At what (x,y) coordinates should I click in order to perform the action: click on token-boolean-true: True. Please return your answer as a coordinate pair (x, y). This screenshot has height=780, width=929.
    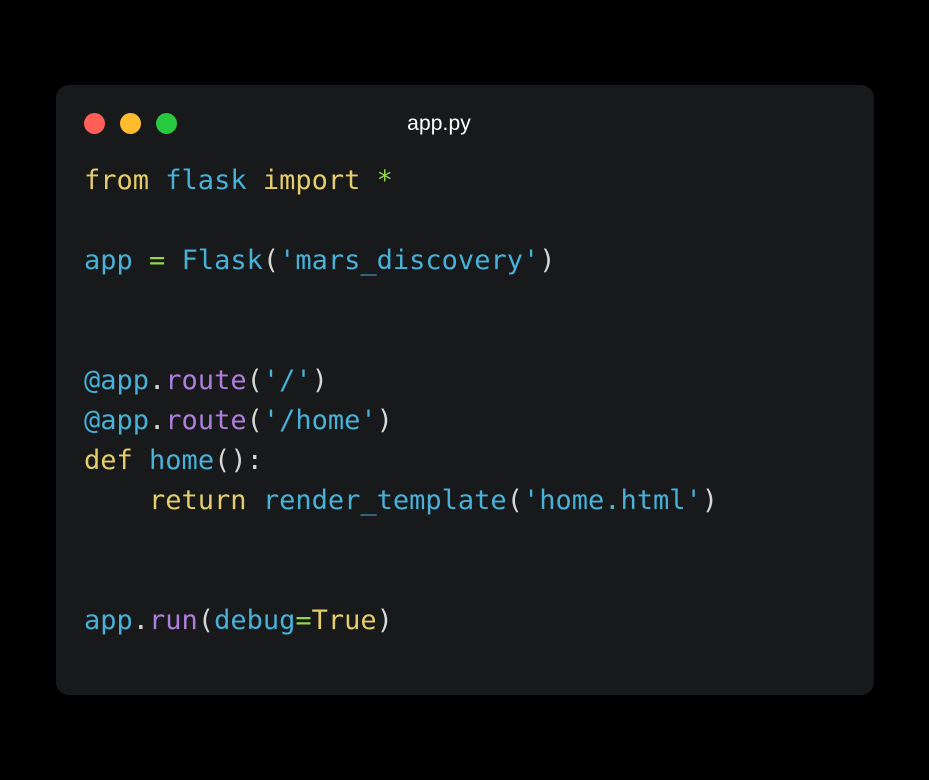
    Looking at the image, I should click on (344, 620).